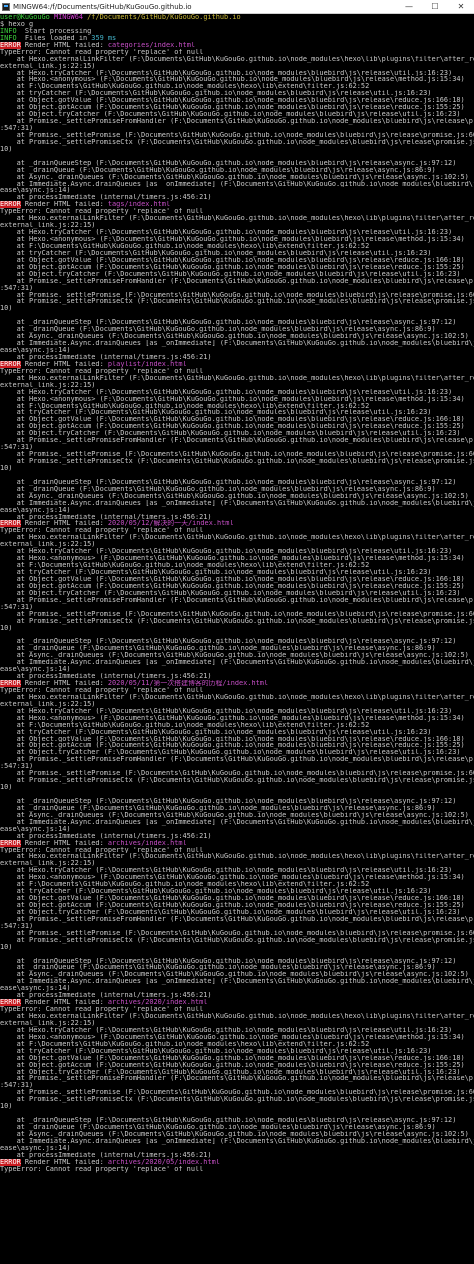 The height and width of the screenshot is (1264, 474). Describe the element at coordinates (54, 38) in the screenshot. I see `line-text: Files loaded in` at that location.